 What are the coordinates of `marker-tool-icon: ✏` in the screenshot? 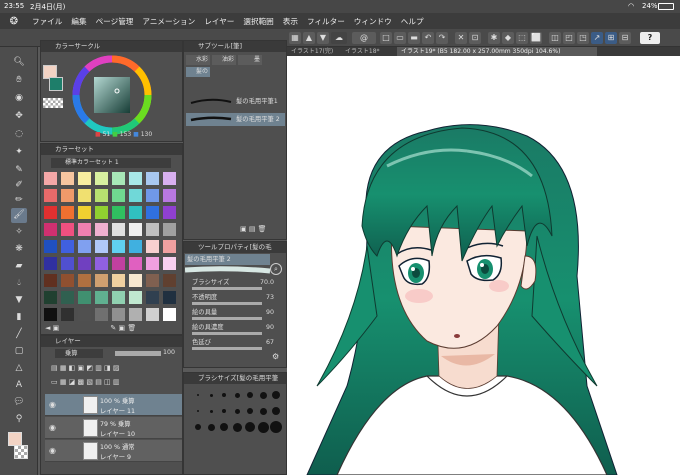 It's located at (19, 200).